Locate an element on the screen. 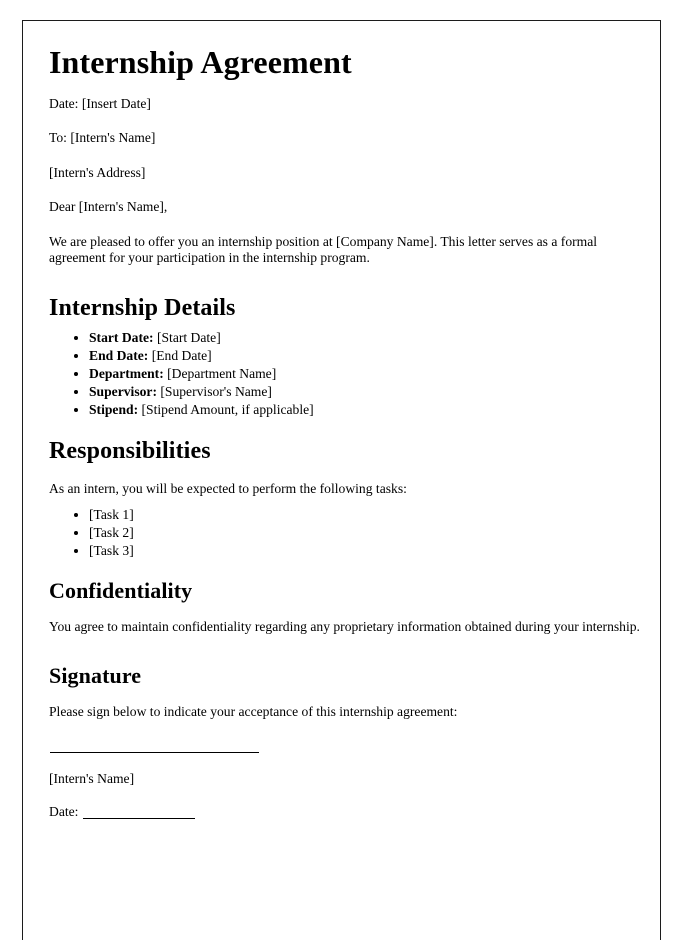  detail-value-department: [Department Name] is located at coordinates (222, 373).